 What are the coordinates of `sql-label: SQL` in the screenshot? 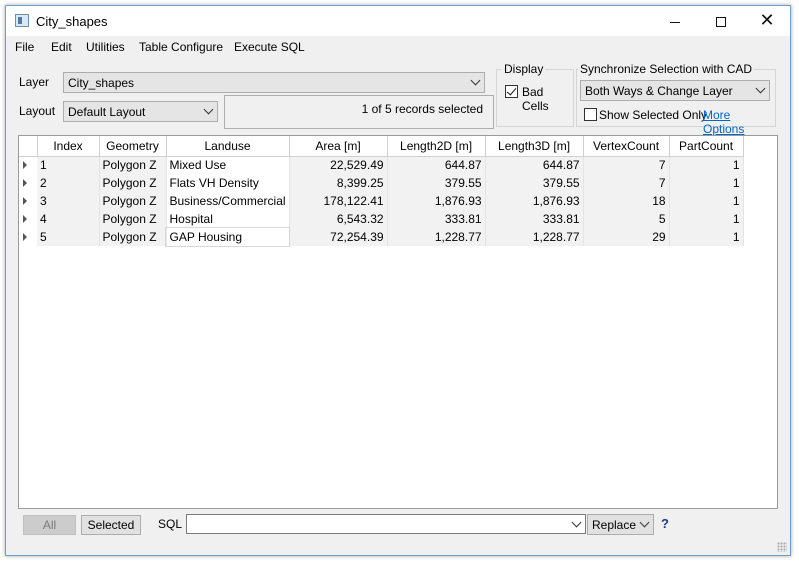 It's located at (170, 524).